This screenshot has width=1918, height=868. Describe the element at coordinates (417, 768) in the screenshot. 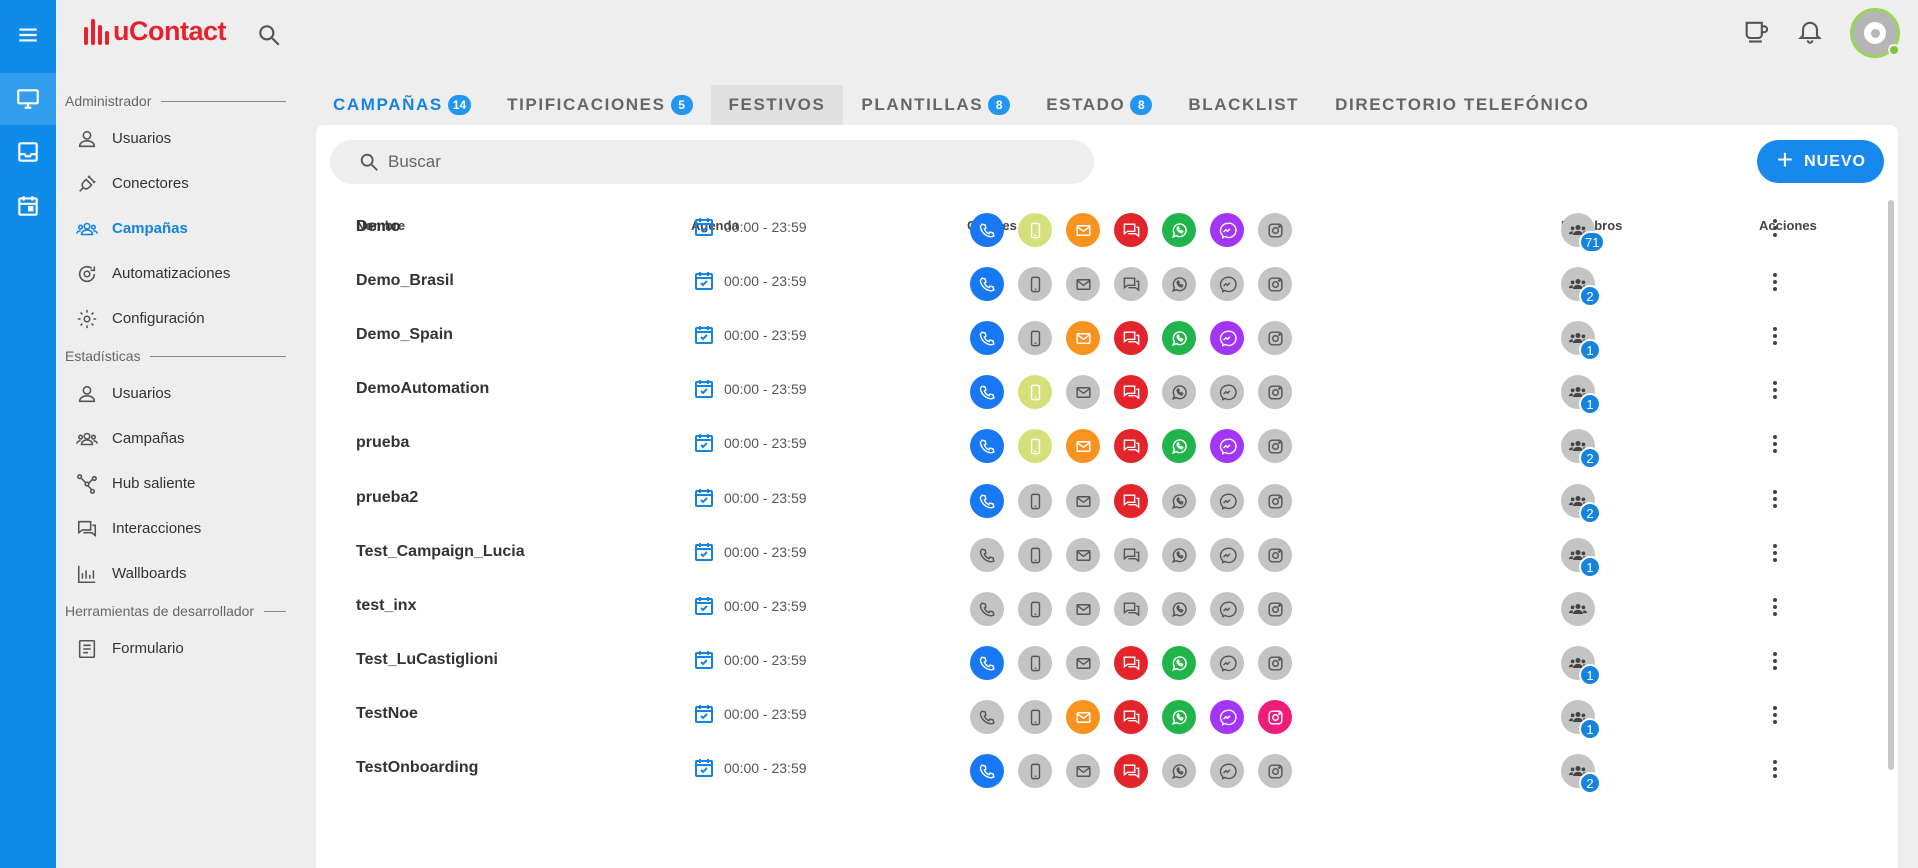

I see `campaign-name: TestOnboarding` at that location.